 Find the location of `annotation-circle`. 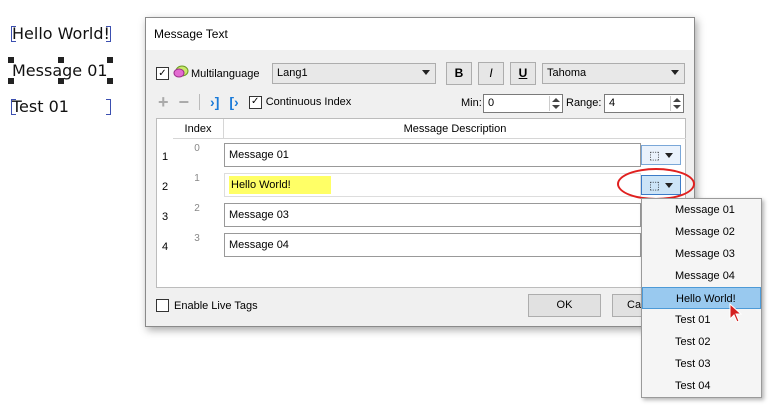

annotation-circle is located at coordinates (656, 184).